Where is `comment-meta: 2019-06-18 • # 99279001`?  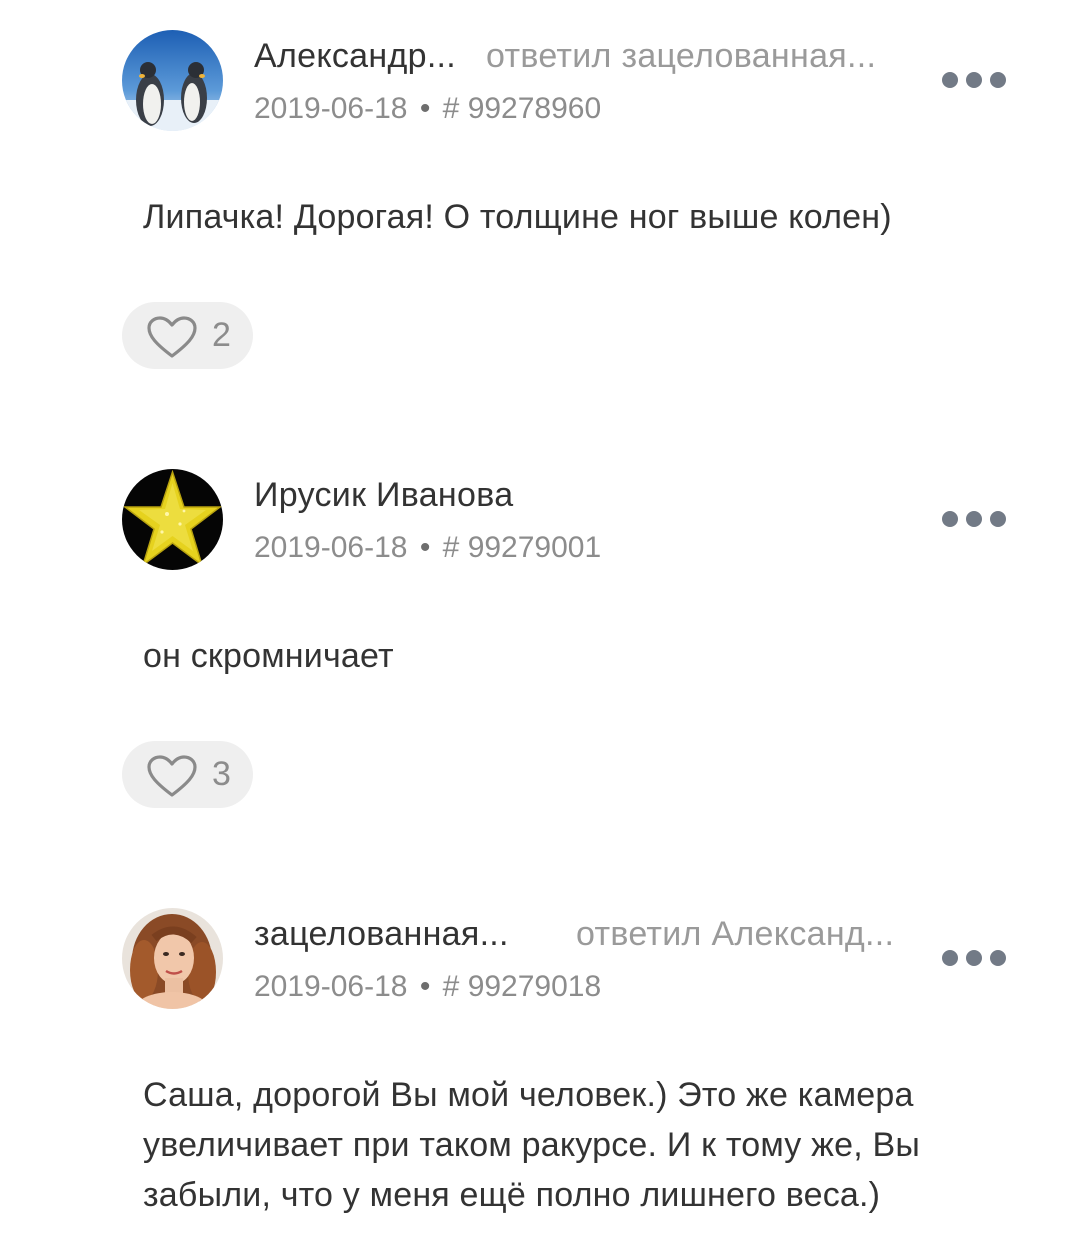
comment-meta: 2019-06-18 • # 99279001 is located at coordinates (427, 548).